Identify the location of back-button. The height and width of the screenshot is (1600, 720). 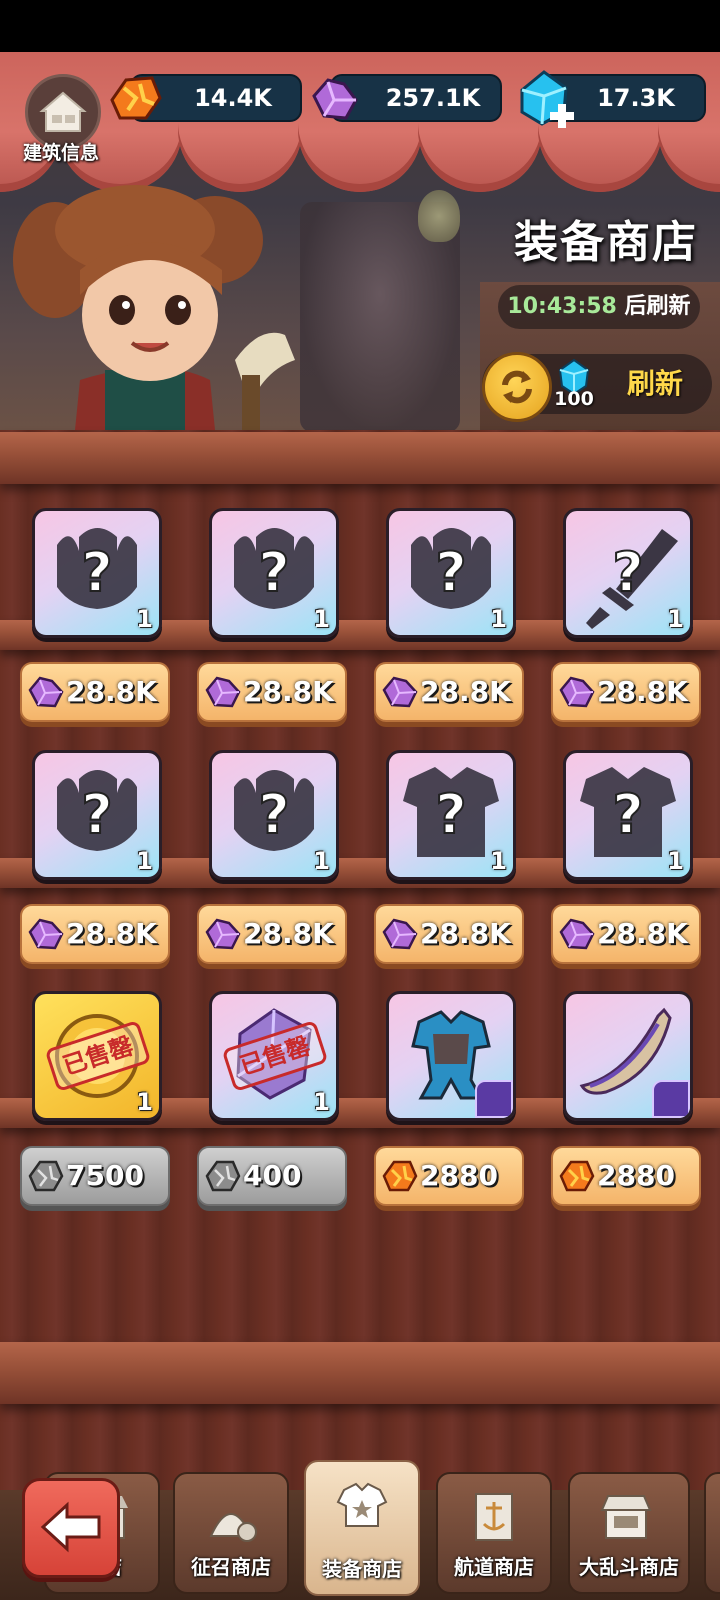
(71, 1528).